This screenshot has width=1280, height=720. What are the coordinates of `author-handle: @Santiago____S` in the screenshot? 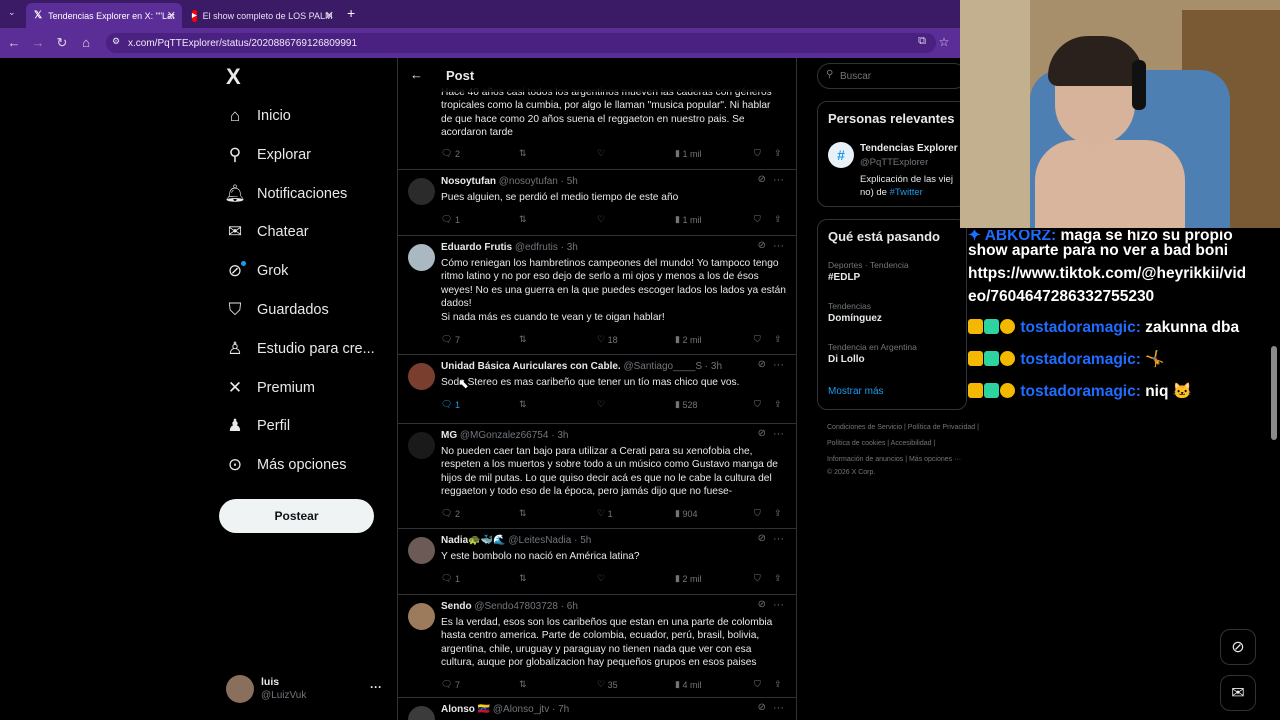 It's located at (662, 366).